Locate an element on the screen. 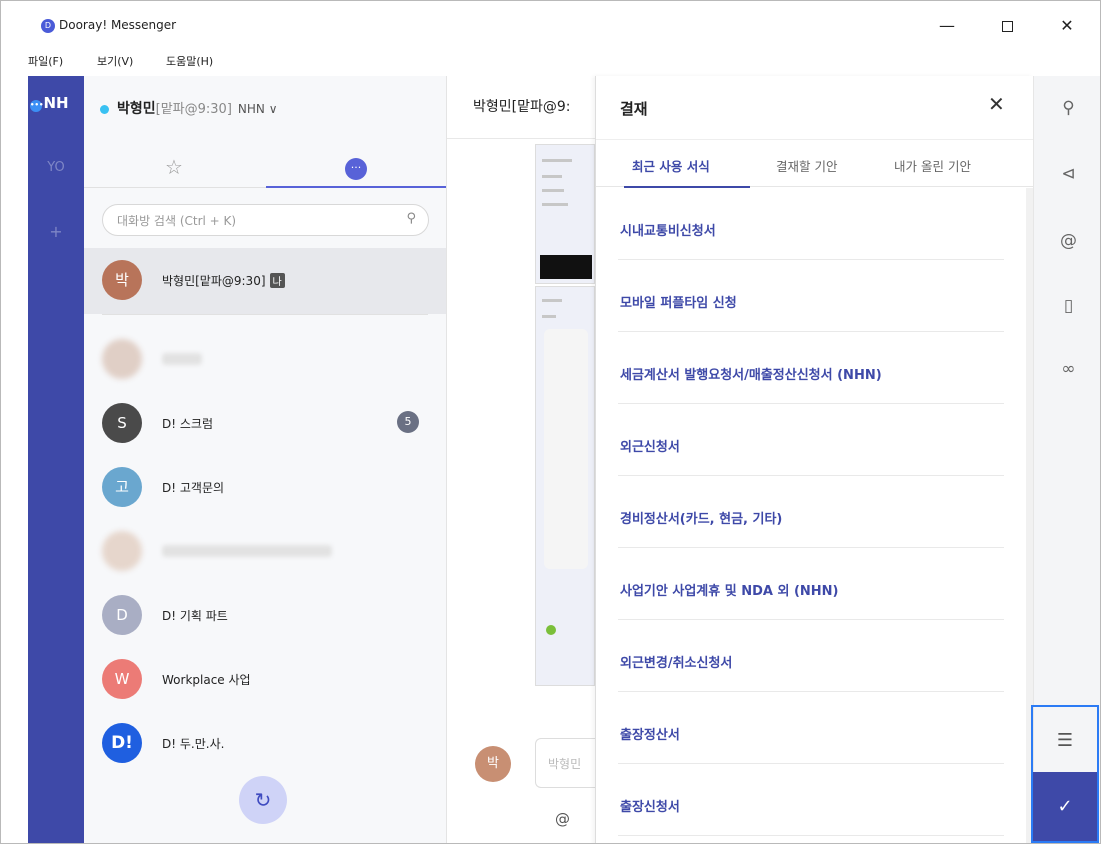  panel-tabs: 최근 사용 서식 결재할 기안 내가 올린 기안 is located at coordinates (815, 163).